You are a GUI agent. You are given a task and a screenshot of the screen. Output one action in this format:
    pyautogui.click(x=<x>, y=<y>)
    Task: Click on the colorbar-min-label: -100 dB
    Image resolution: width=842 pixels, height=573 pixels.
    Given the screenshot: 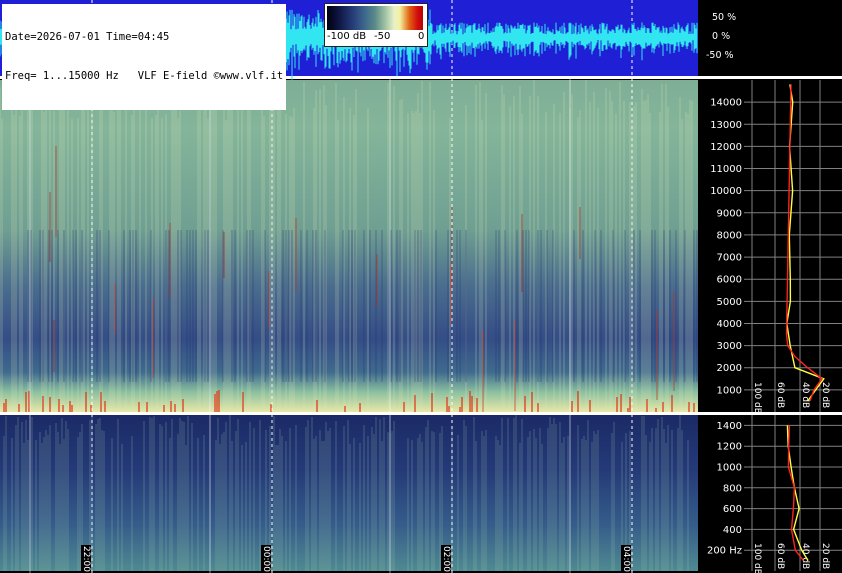 What is the action you would take?
    pyautogui.click(x=347, y=36)
    